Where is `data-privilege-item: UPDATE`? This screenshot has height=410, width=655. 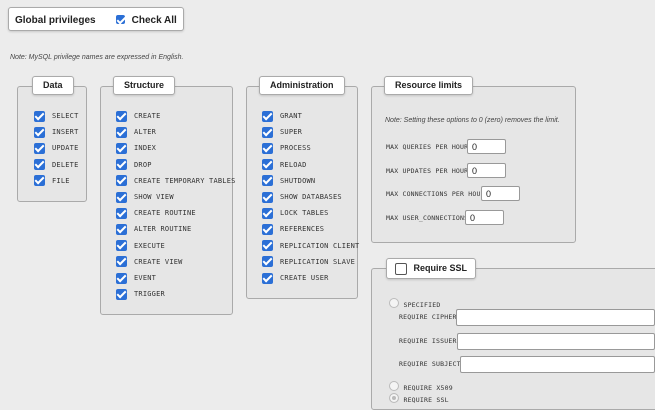
data-privilege-item: UPDATE is located at coordinates (56, 148).